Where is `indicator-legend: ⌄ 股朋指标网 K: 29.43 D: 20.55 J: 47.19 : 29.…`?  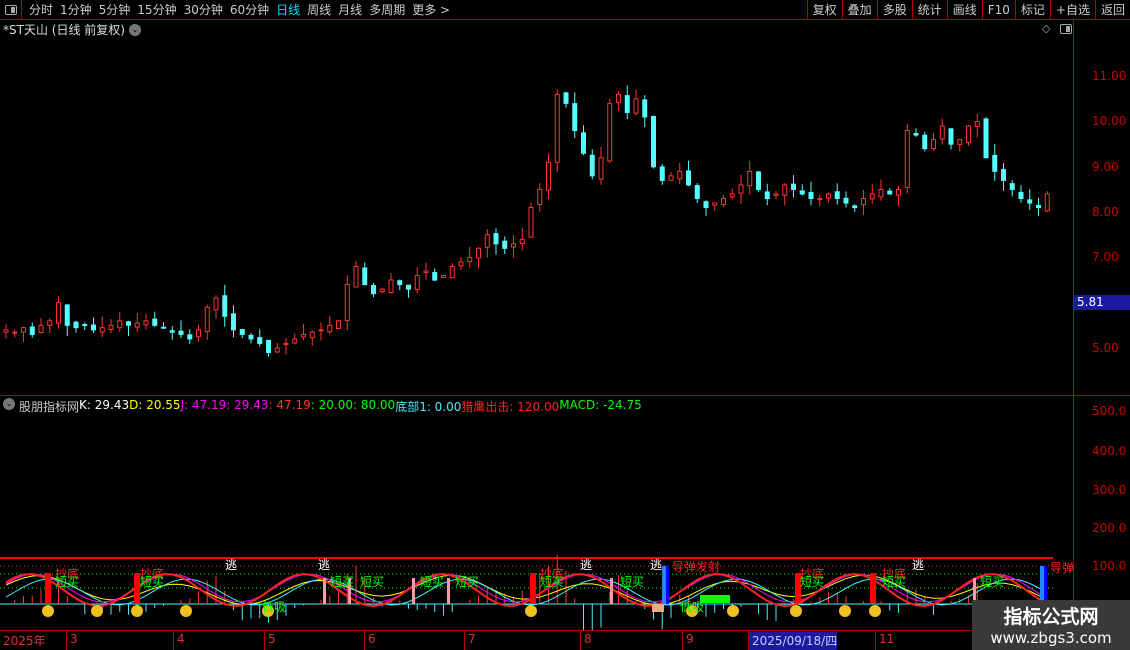
indicator-legend: ⌄ 股朋指标网 K: 29.43 D: 20.55 J: 47.19 : 29.… is located at coordinates (322, 406).